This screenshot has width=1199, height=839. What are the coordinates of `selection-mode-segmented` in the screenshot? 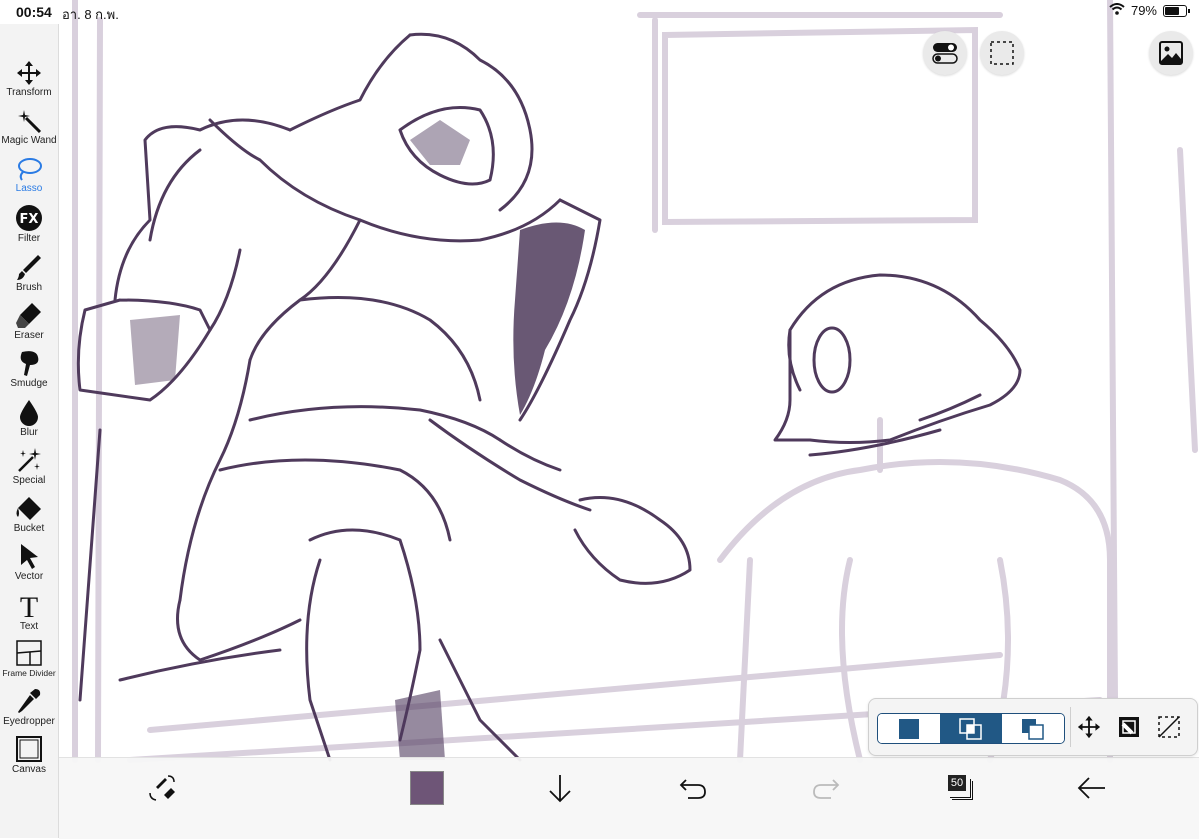 It's located at (971, 728).